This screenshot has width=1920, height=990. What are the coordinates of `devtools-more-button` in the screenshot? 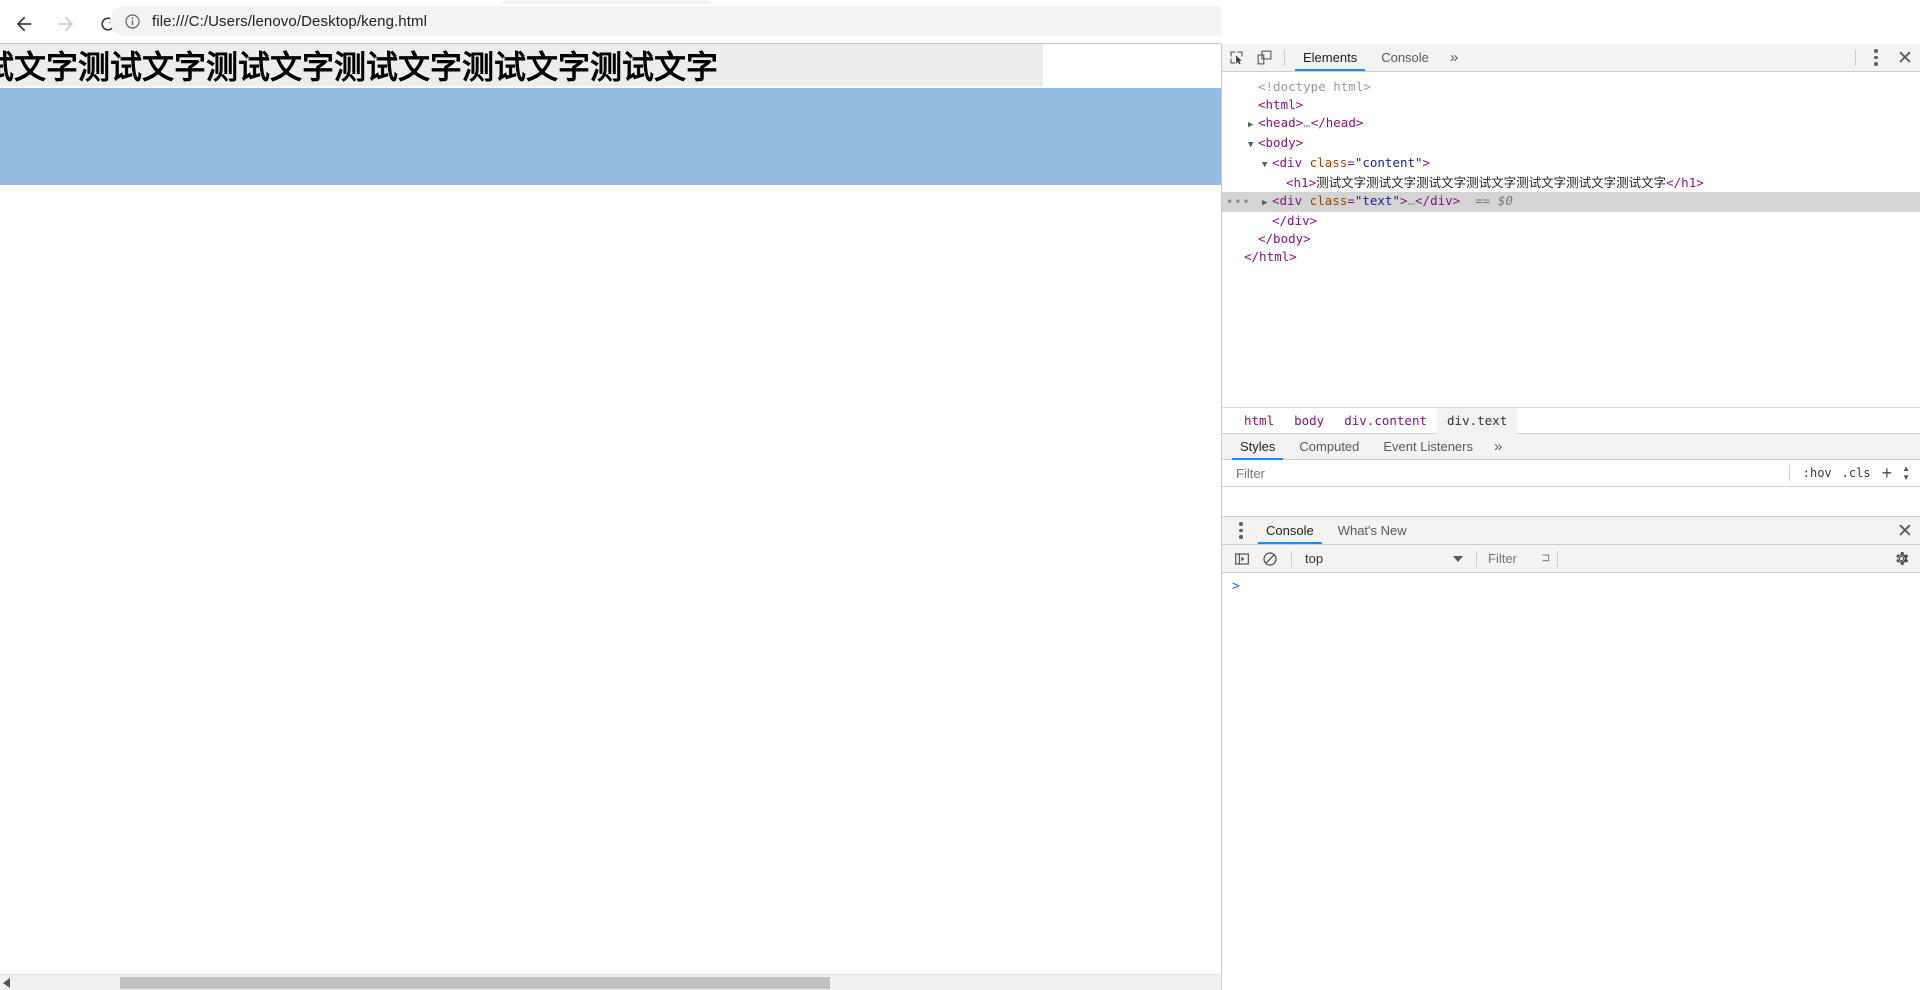 It's located at (1876, 58).